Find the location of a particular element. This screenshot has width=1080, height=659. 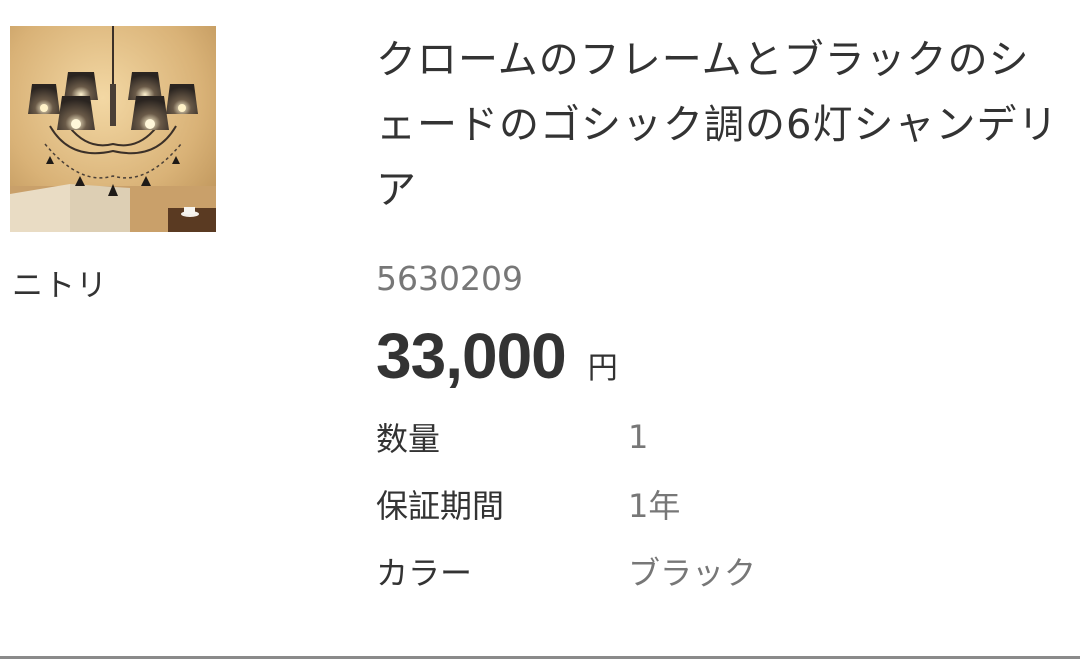

spec-row-warranty: 保証期間 1年 is located at coordinates (721, 503).